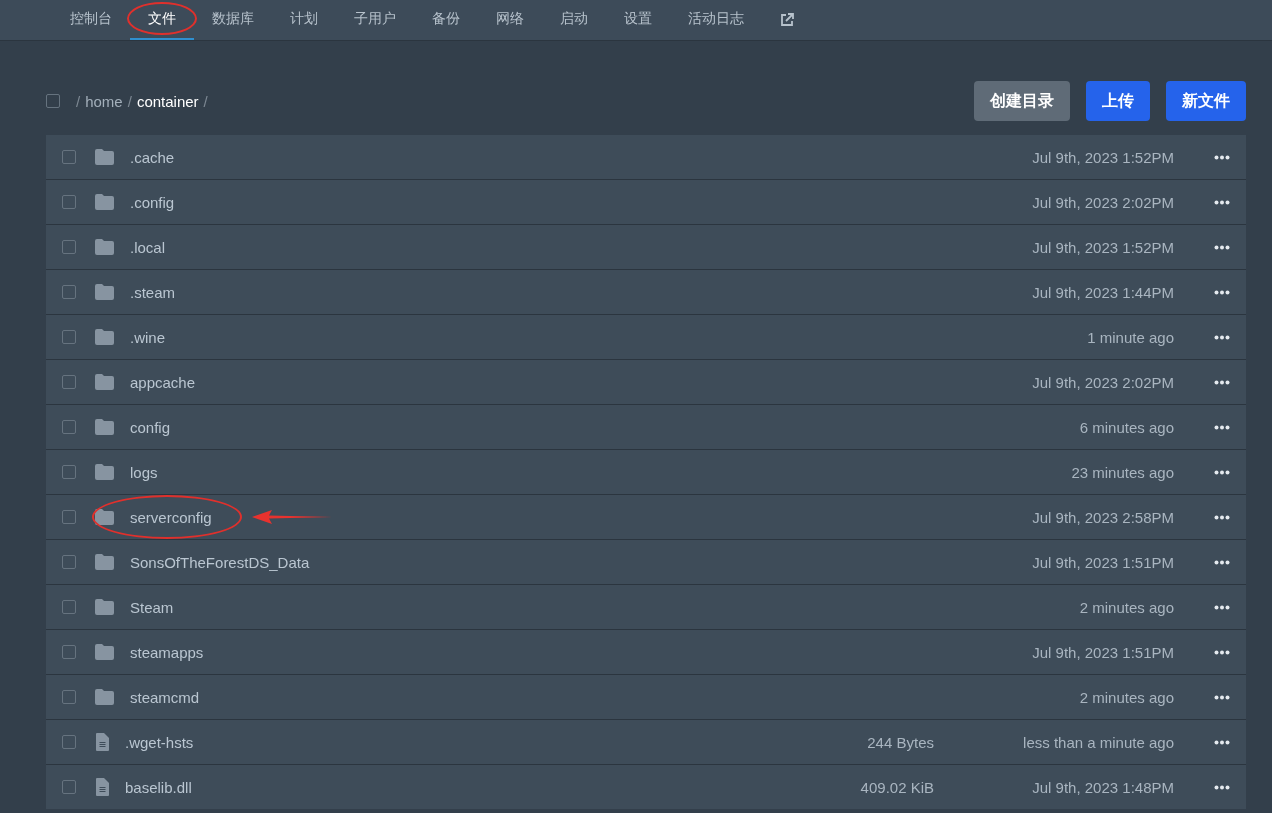  Describe the element at coordinates (646, 472) in the screenshot. I see `file-row: logs 23 minutes ago` at that location.